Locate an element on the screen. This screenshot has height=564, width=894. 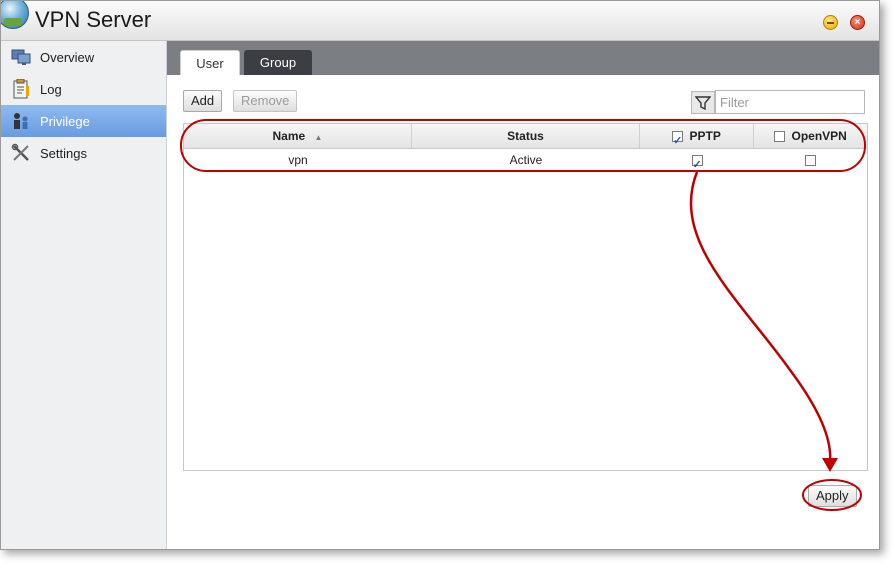
tab-group: Group is located at coordinates (278, 62).